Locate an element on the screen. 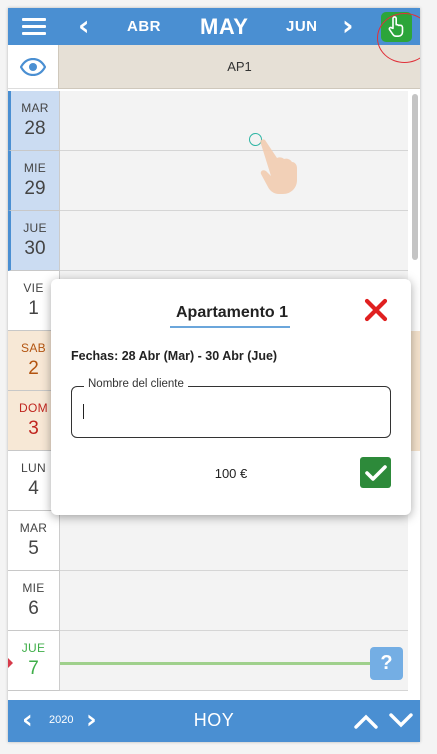  day-row: MAR 5 is located at coordinates (34, 541).